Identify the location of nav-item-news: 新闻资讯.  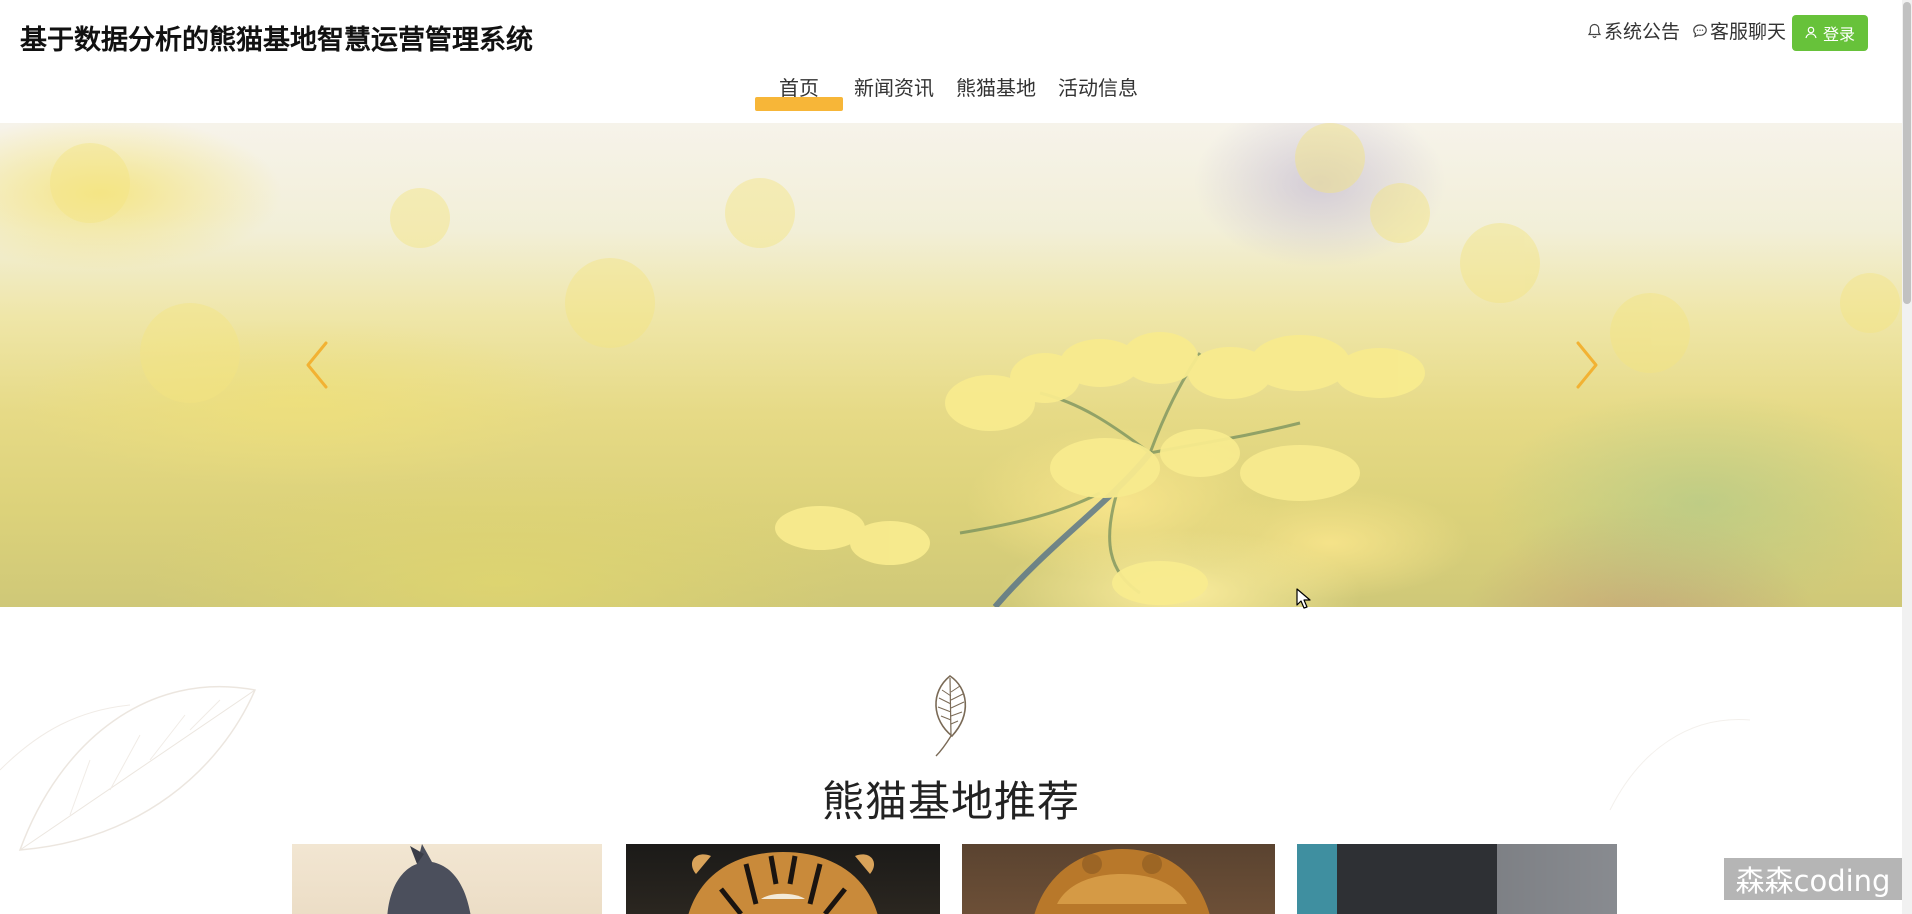
(894, 86).